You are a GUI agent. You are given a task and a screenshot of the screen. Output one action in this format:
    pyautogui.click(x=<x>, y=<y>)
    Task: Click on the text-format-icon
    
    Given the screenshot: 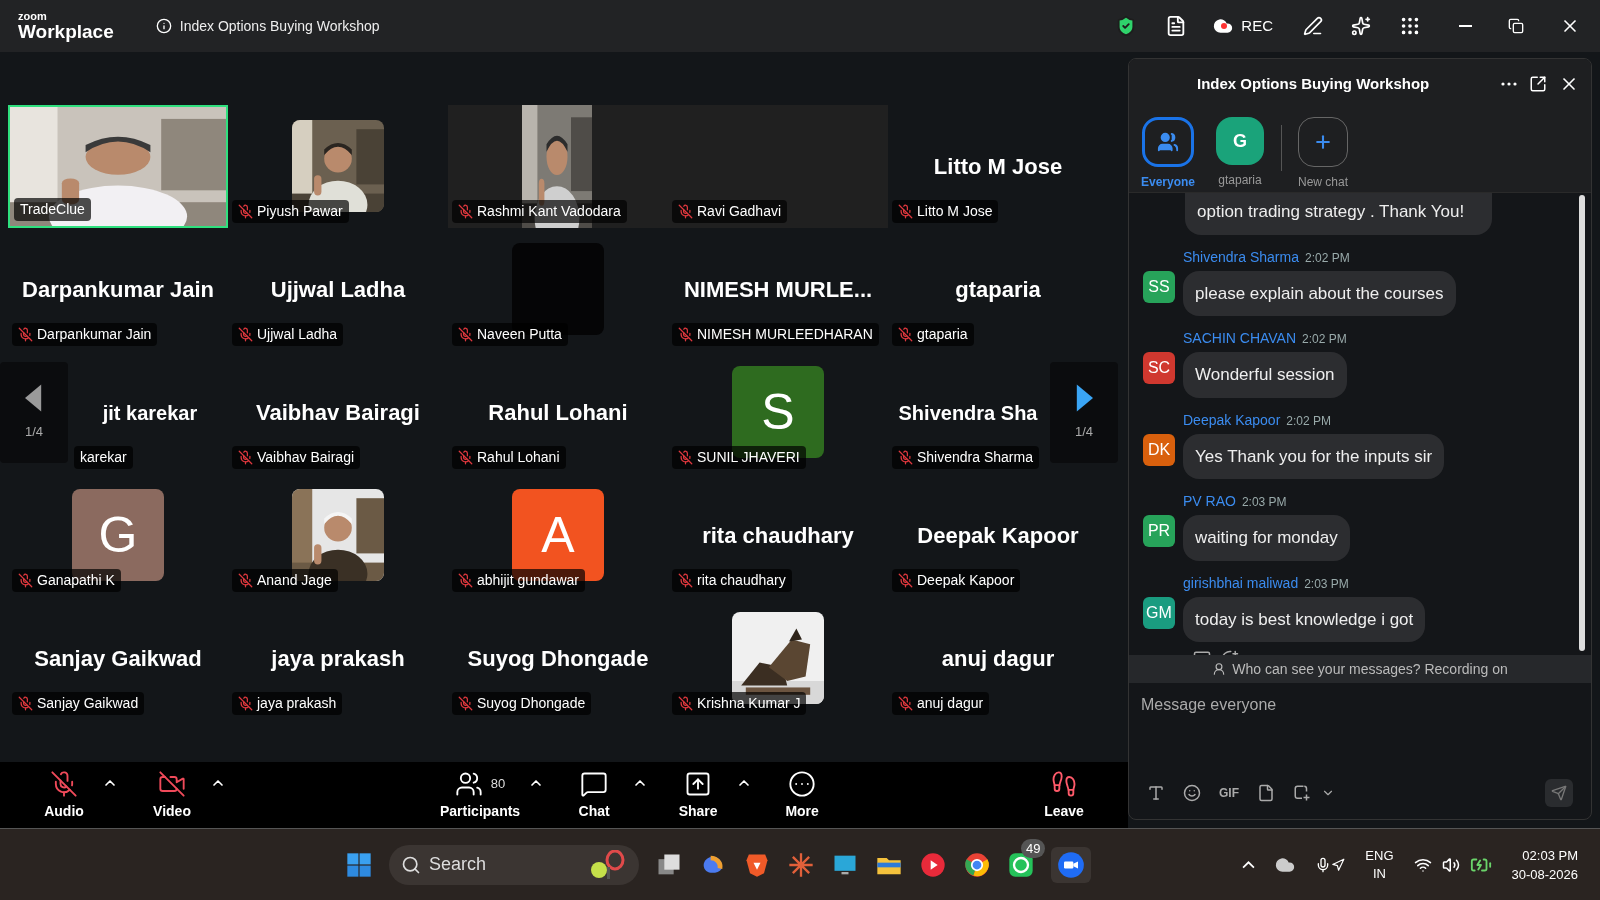 What is the action you would take?
    pyautogui.click(x=1156, y=793)
    